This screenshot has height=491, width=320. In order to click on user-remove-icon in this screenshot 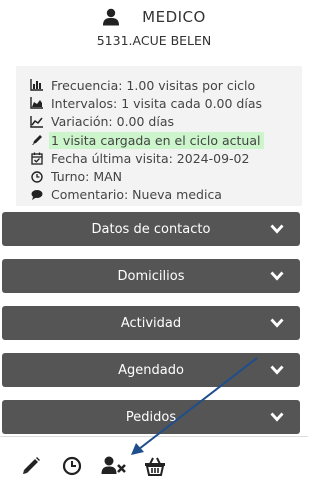, I will do `click(114, 466)`.